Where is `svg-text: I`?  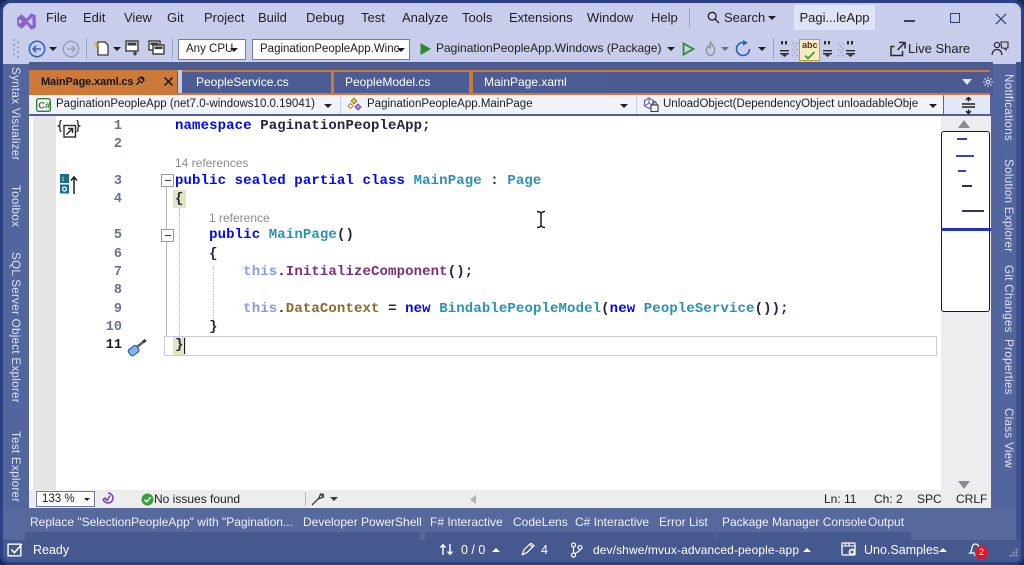
svg-text: I is located at coordinates (63, 180).